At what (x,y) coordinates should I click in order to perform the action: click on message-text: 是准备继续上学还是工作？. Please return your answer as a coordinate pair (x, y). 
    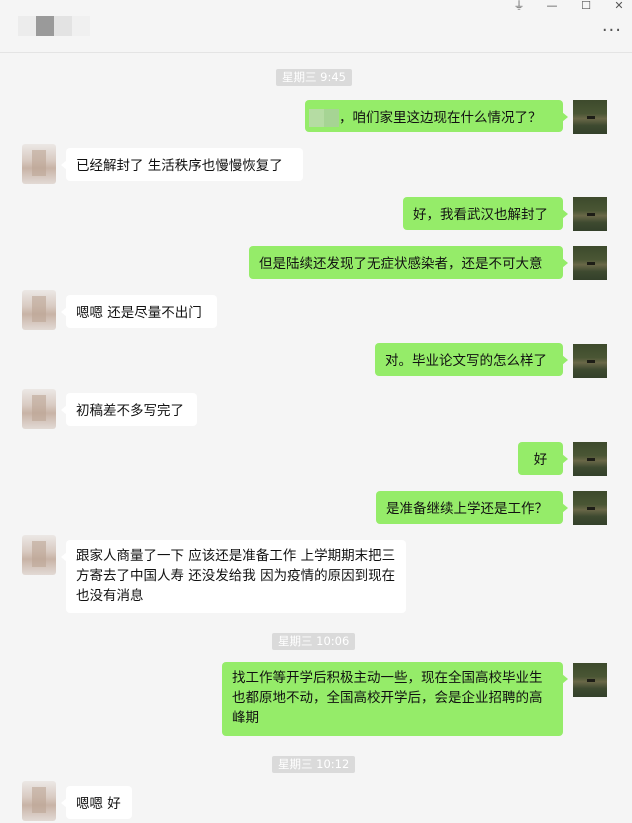
    Looking at the image, I should click on (467, 509).